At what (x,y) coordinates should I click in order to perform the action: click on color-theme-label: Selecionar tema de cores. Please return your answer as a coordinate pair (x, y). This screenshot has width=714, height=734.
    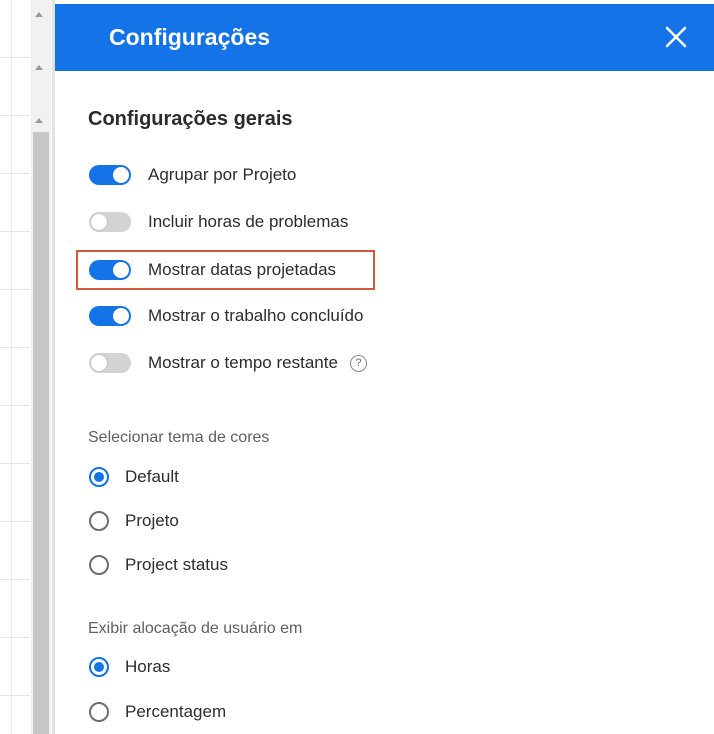
    Looking at the image, I should click on (179, 437).